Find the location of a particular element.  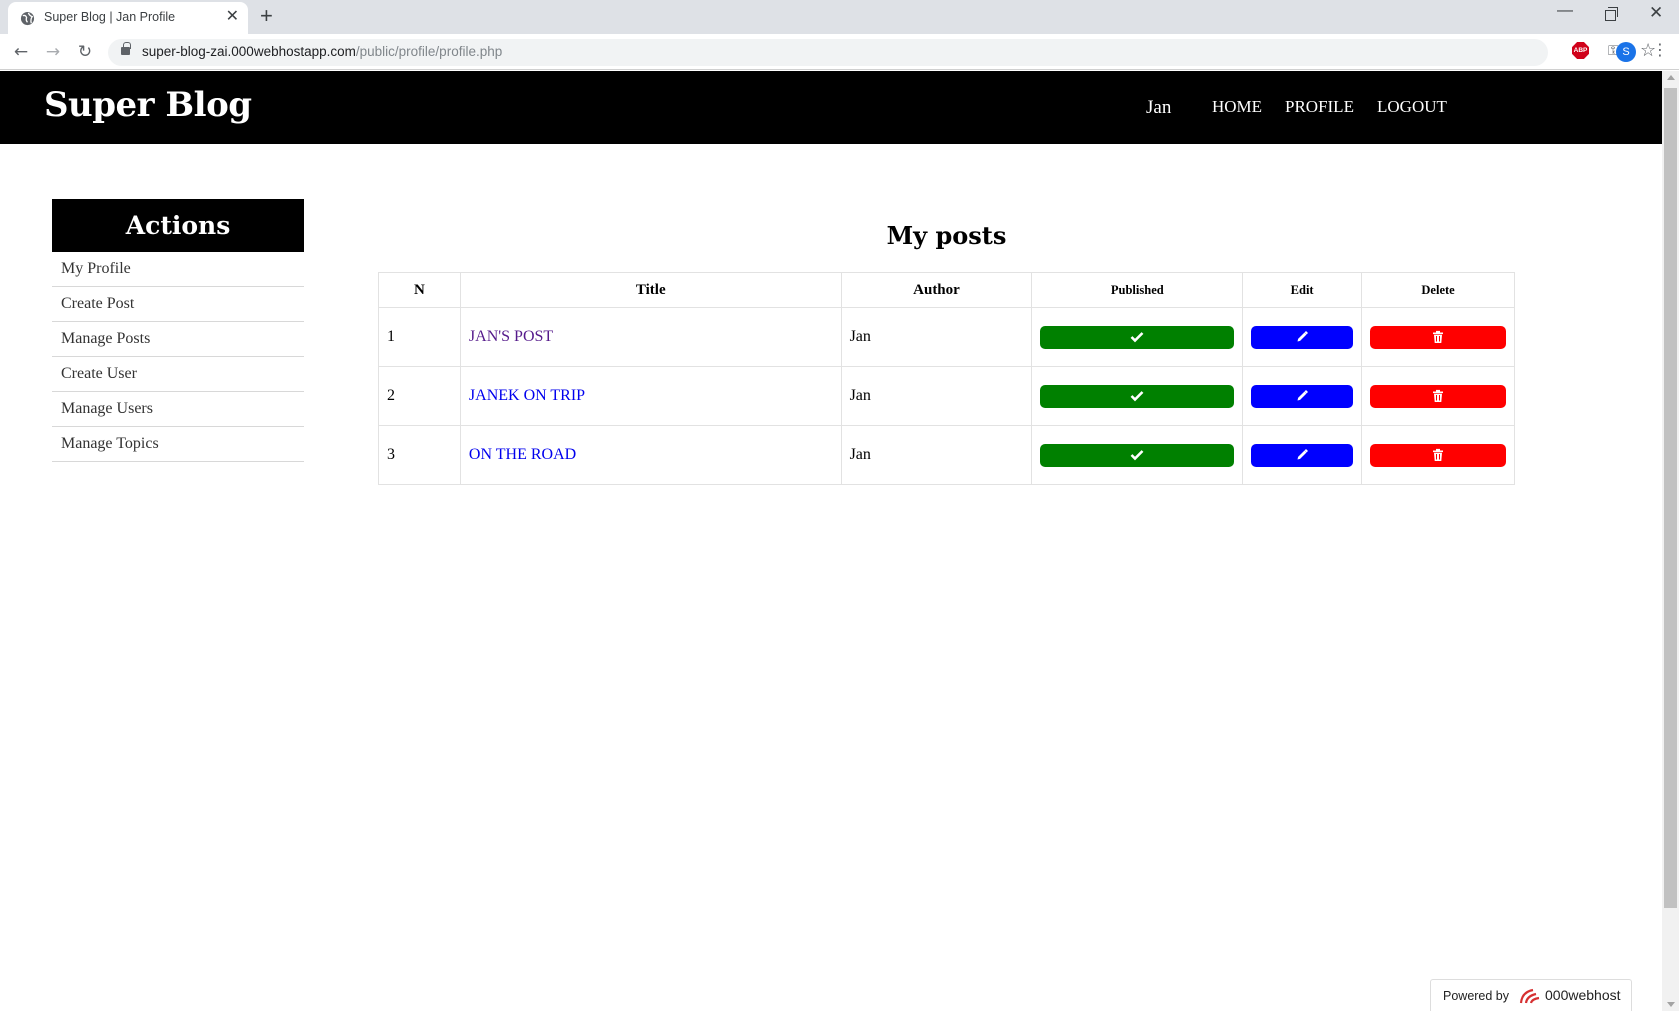

profile-avatar: S is located at coordinates (1626, 52).